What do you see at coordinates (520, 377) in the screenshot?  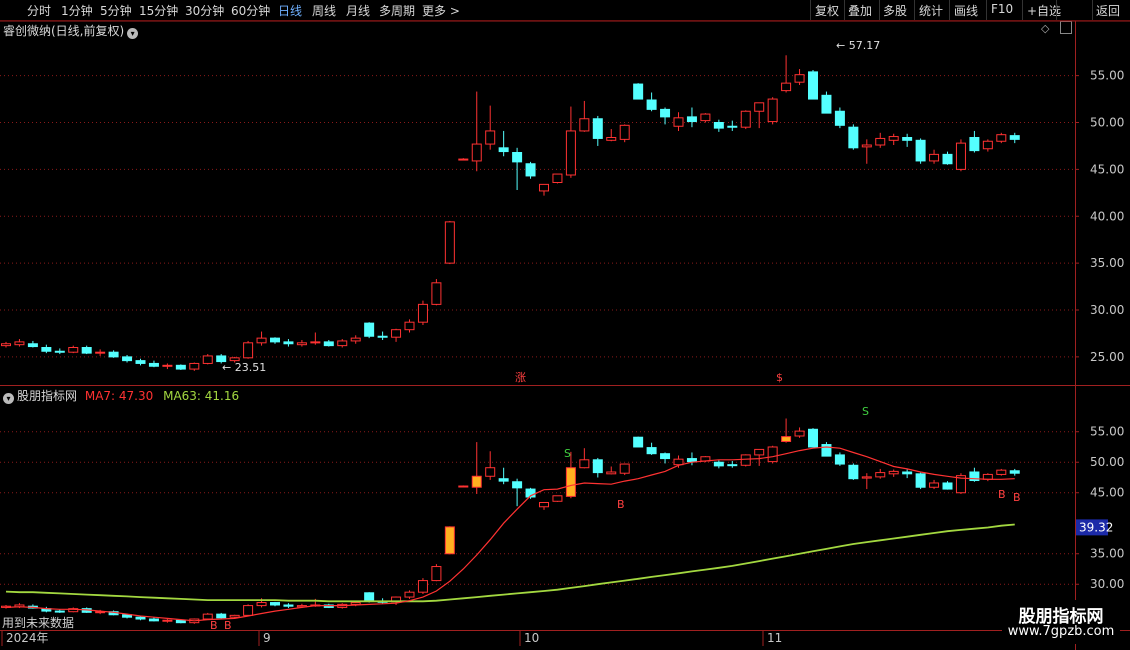 I see `limit-up-marker: 涨` at bounding box center [520, 377].